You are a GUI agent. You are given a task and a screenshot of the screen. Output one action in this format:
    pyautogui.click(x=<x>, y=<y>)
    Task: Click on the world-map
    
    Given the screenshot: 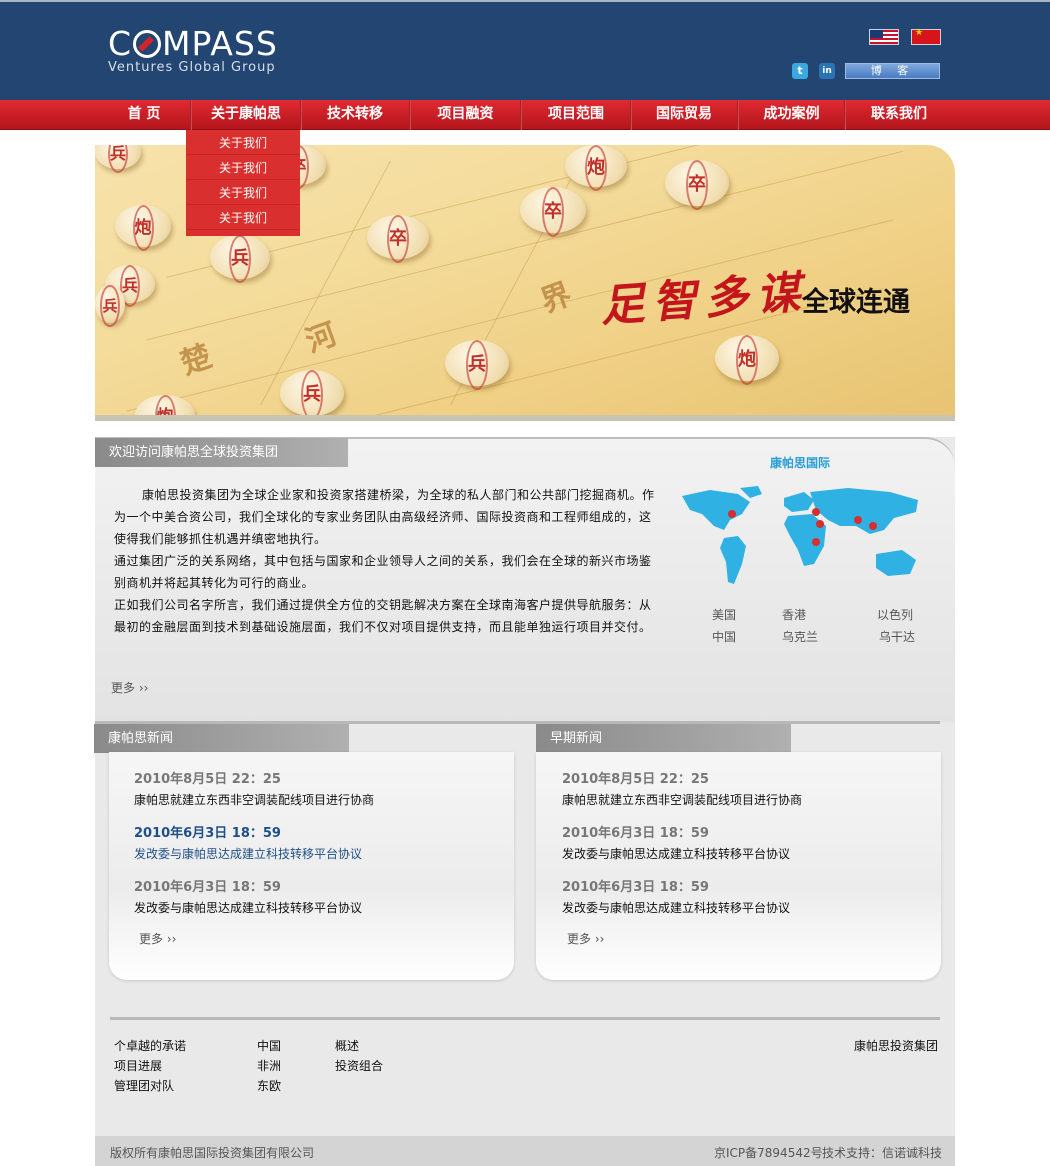 What is the action you would take?
    pyautogui.click(x=800, y=535)
    